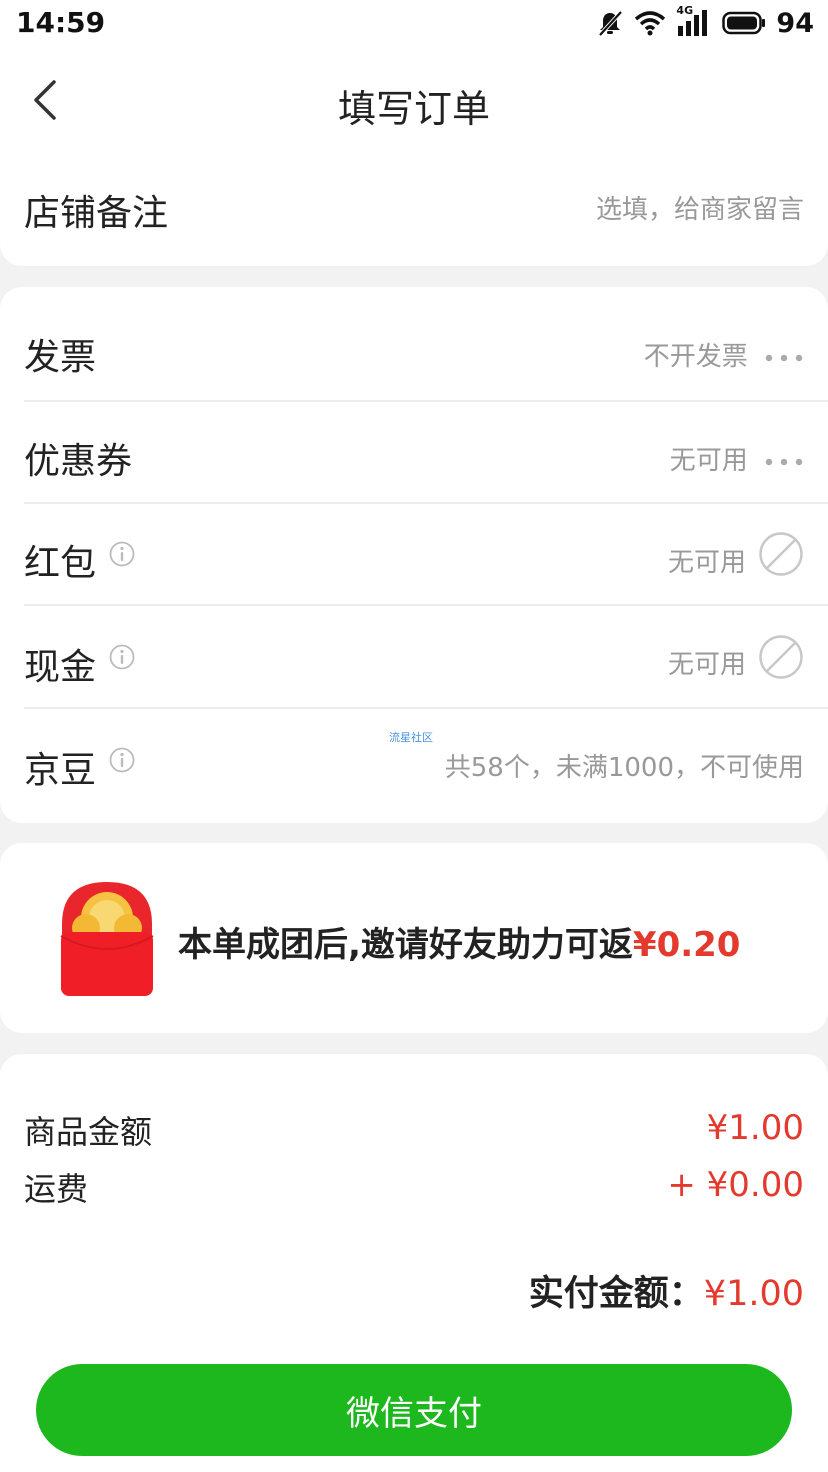 This screenshot has width=828, height=1472. Describe the element at coordinates (610, 23) in the screenshot. I see `mute-icon` at that location.